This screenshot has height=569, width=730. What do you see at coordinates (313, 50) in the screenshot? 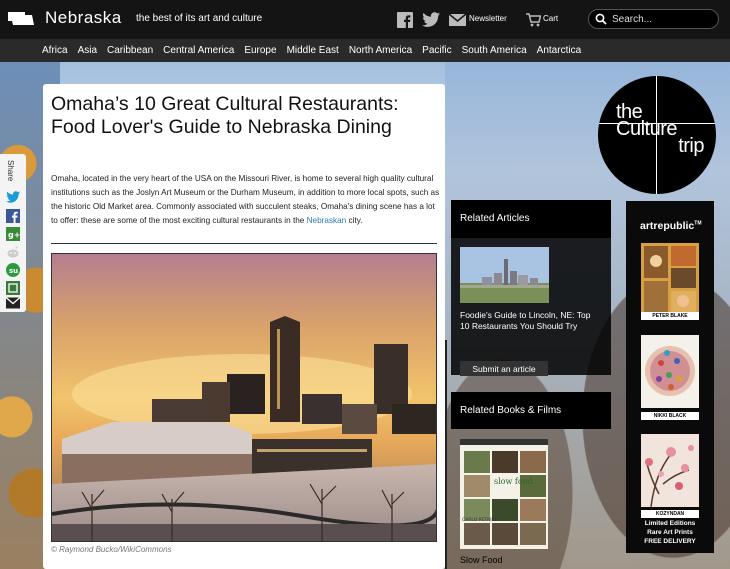
I see `nav-item-middle-east: Middle East` at bounding box center [313, 50].